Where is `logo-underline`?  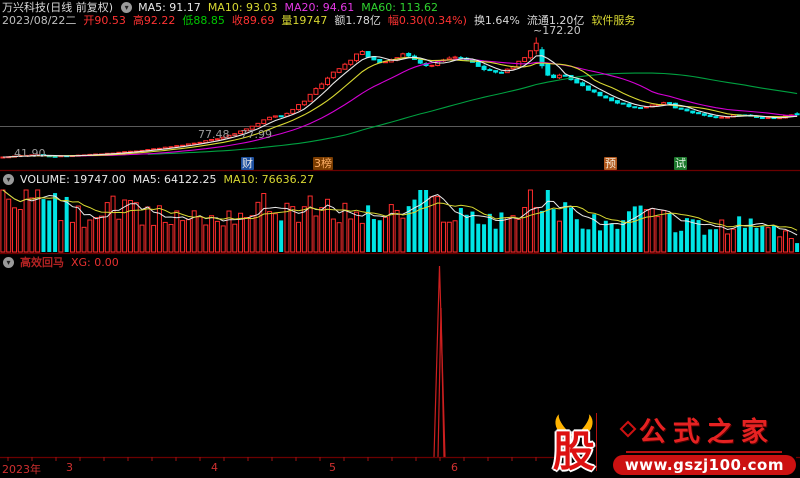
logo-underline is located at coordinates (704, 451).